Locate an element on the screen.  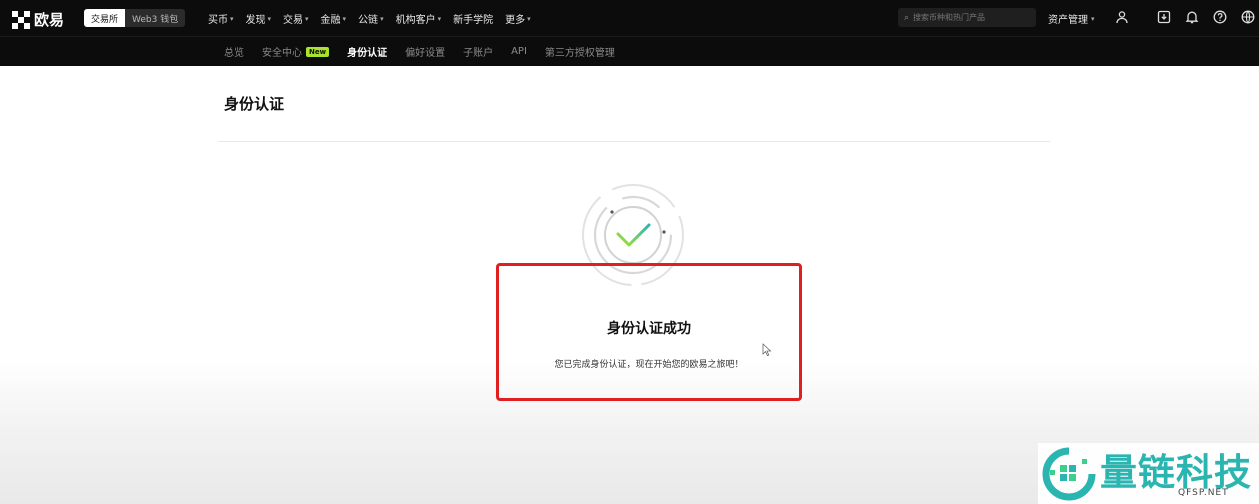
main-nav: 买币 ▾ 发现 ▾ 交易 ▾ 金融 ▾ 公链 ▾ 机构客户 ▾ 新手学院 更多 ▾ is located at coordinates (369, 19).